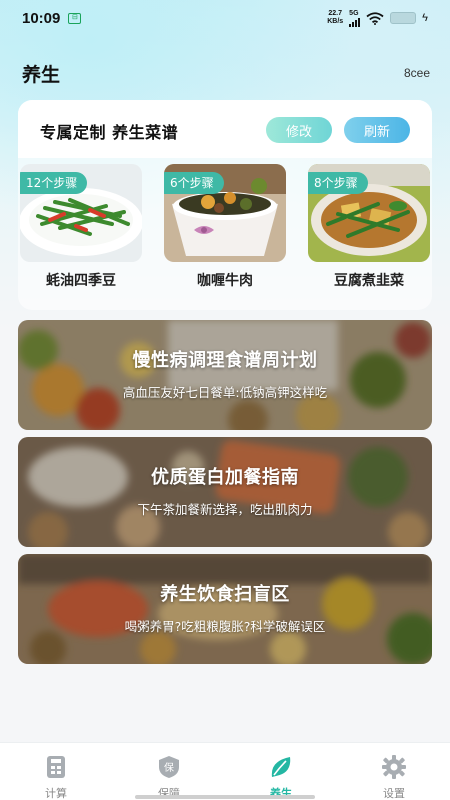 The width and height of the screenshot is (450, 800). I want to click on banner-subtitle: 高血压友好七日餐单:低钠高钾这样吃, so click(225, 392).